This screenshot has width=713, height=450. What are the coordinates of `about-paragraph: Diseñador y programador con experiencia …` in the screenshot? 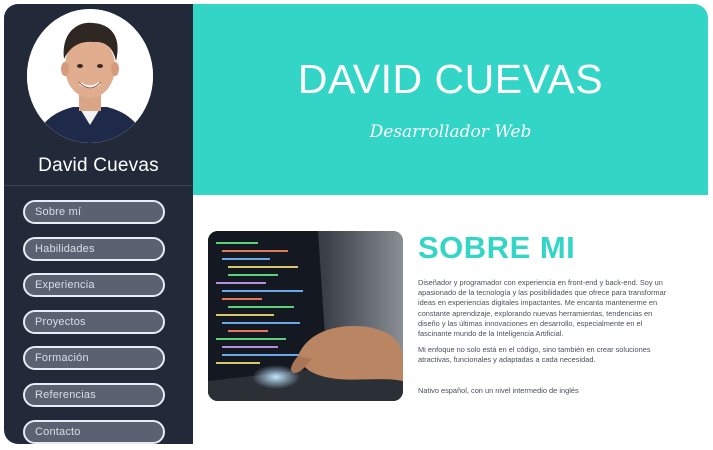 It's located at (542, 308).